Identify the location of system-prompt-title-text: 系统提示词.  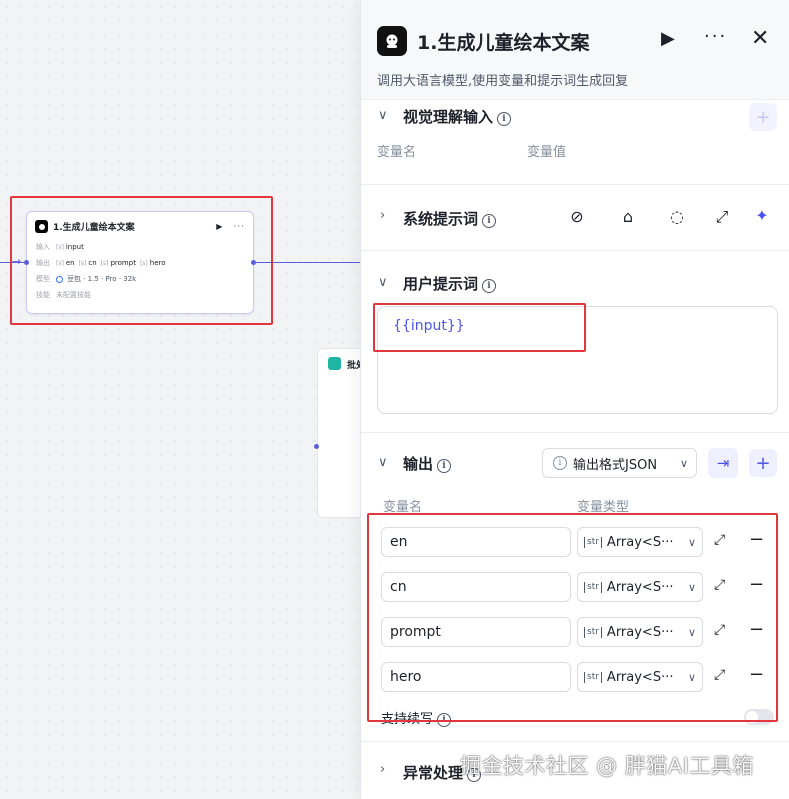
(441, 219).